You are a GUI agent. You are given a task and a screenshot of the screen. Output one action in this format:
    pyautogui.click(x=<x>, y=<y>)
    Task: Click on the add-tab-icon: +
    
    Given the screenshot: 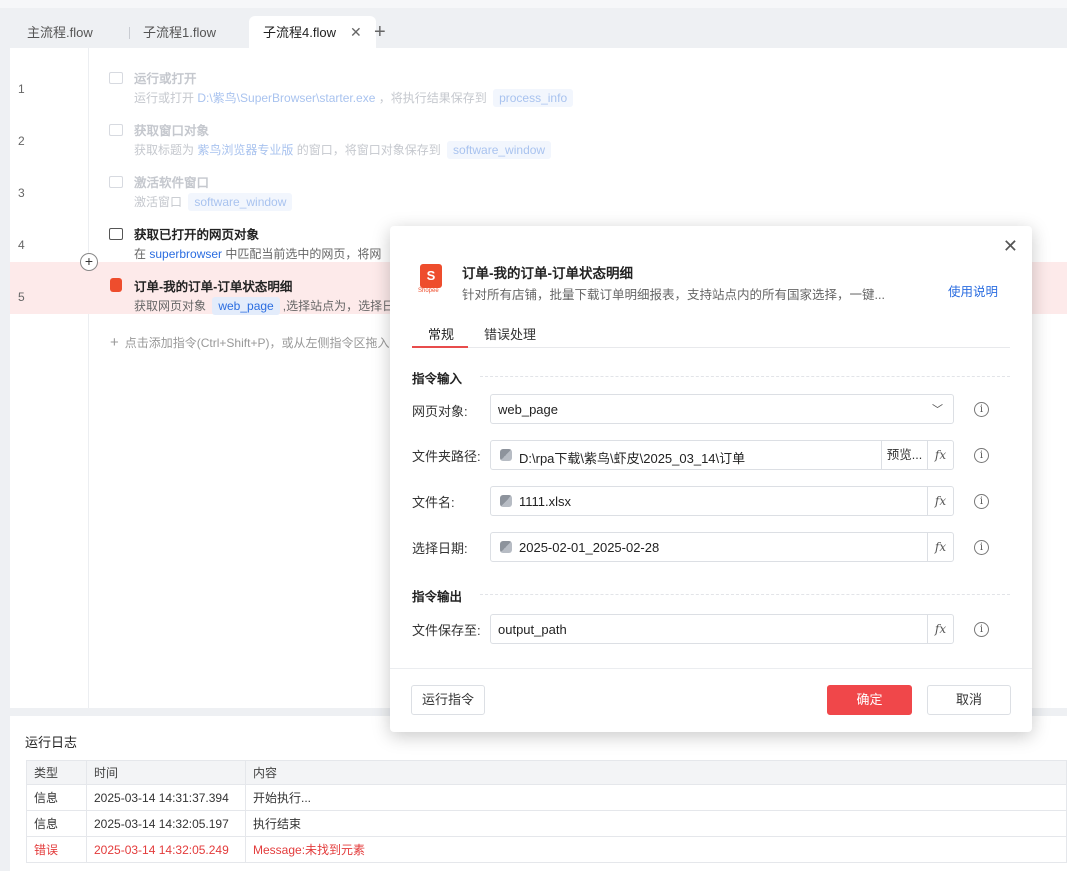 What is the action you would take?
    pyautogui.click(x=380, y=32)
    